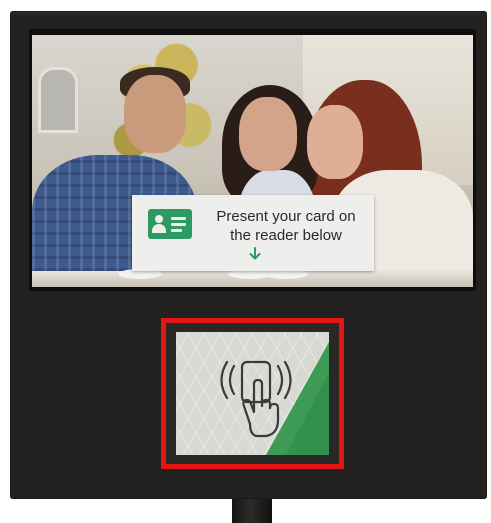 The height and width of the screenshot is (523, 491). What do you see at coordinates (252, 511) in the screenshot?
I see `kiosk-stand-pole` at bounding box center [252, 511].